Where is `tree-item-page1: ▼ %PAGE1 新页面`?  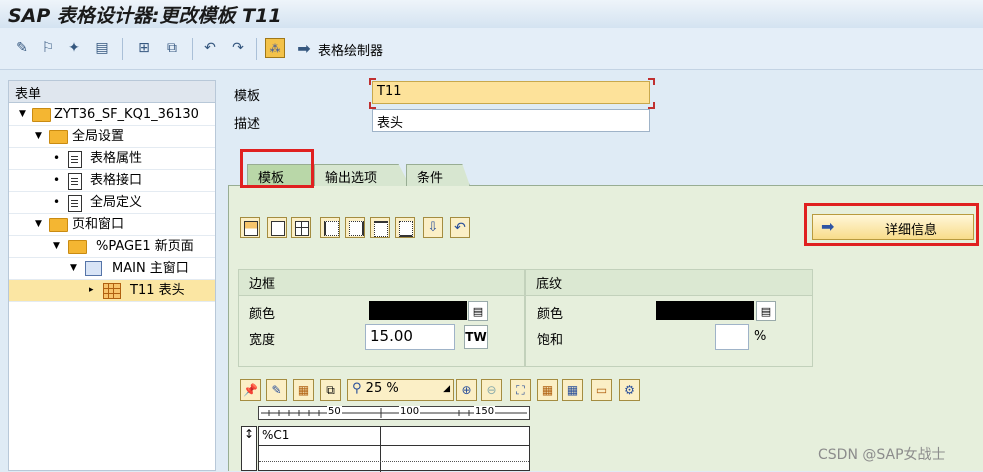 tree-item-page1: ▼ %PAGE1 新页面 is located at coordinates (112, 247).